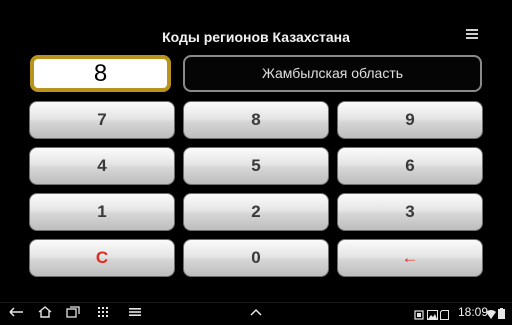  What do you see at coordinates (410, 120) in the screenshot?
I see `key-9: 9` at bounding box center [410, 120].